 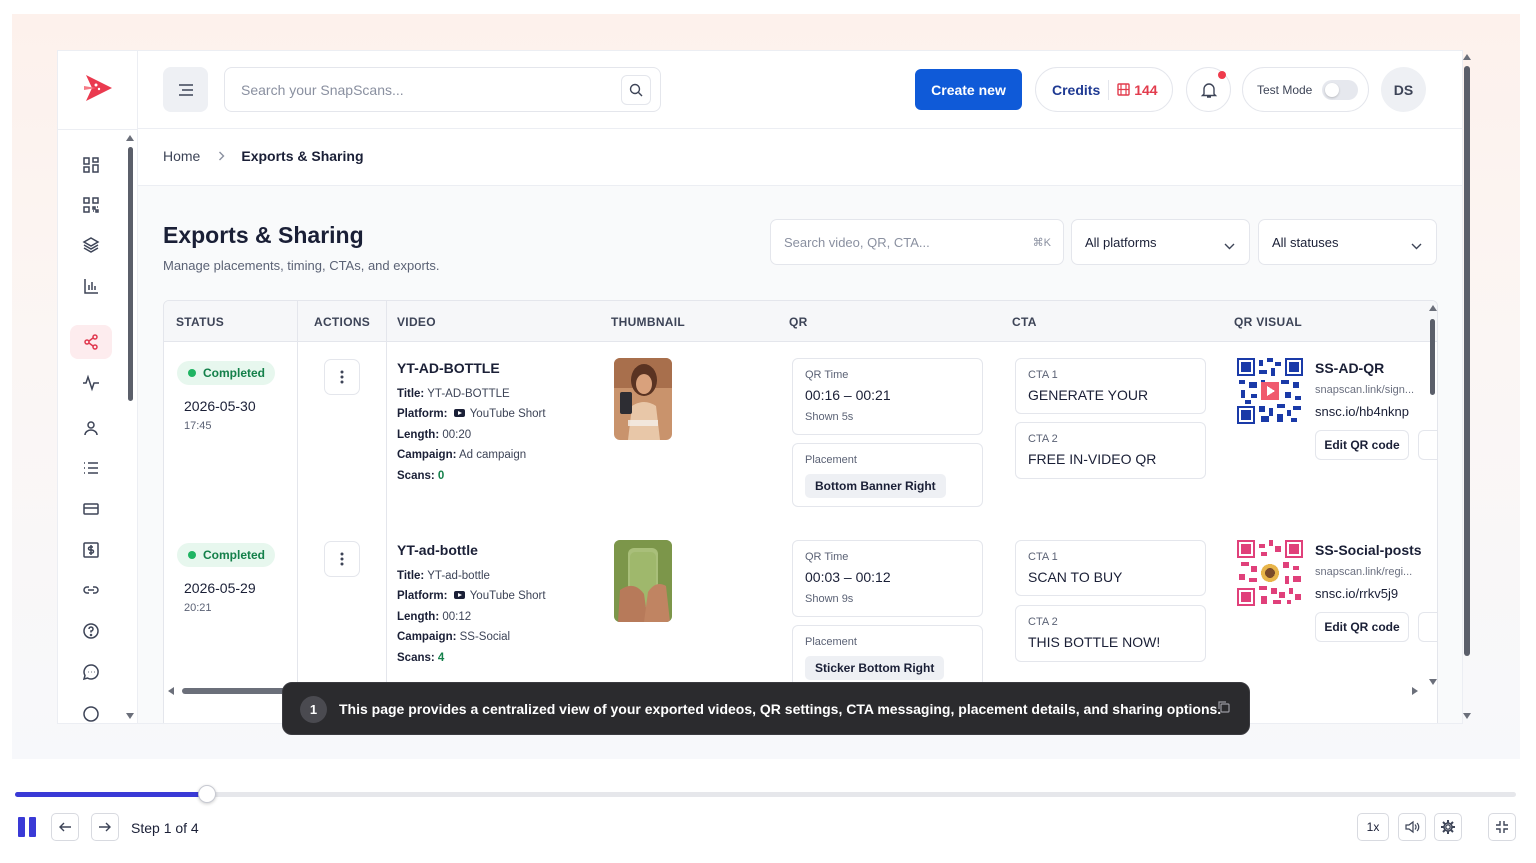 I want to click on scroll-right-icon, so click(x=1415, y=691).